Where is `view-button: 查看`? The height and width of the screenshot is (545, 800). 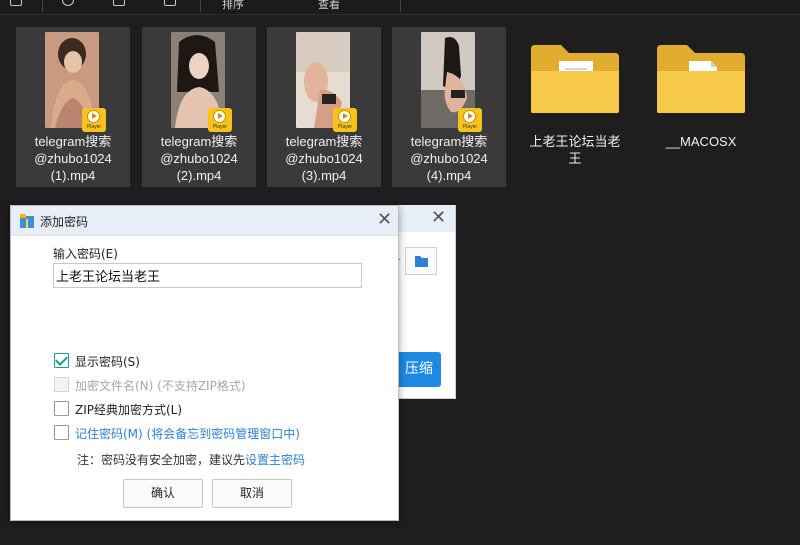
view-button: 查看 is located at coordinates (329, 6).